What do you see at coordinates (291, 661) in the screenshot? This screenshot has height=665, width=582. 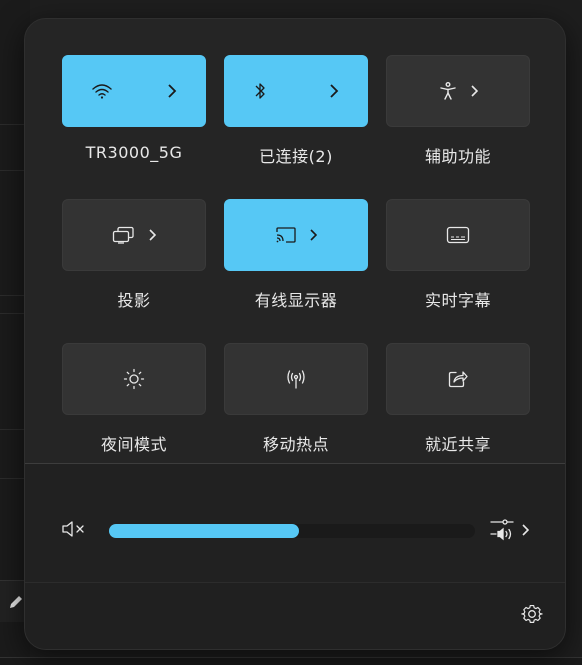 I see `taskbar-edge` at bounding box center [291, 661].